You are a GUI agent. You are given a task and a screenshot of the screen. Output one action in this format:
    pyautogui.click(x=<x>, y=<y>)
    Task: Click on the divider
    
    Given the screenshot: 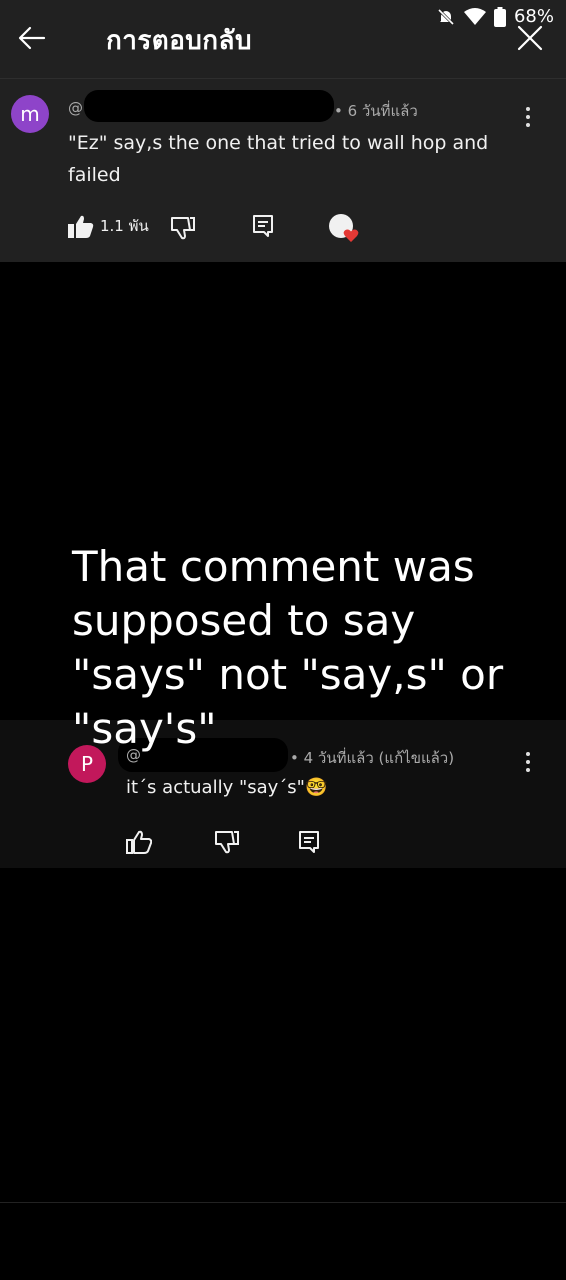 What is the action you would take?
    pyautogui.click(x=283, y=1202)
    